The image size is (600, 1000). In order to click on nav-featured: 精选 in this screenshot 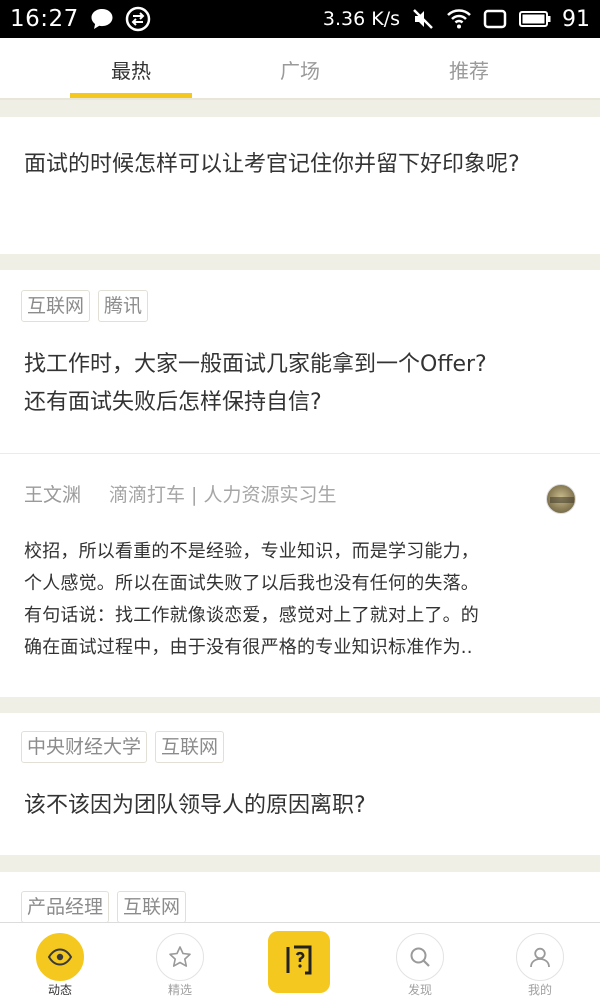, I will do `click(180, 961)`.